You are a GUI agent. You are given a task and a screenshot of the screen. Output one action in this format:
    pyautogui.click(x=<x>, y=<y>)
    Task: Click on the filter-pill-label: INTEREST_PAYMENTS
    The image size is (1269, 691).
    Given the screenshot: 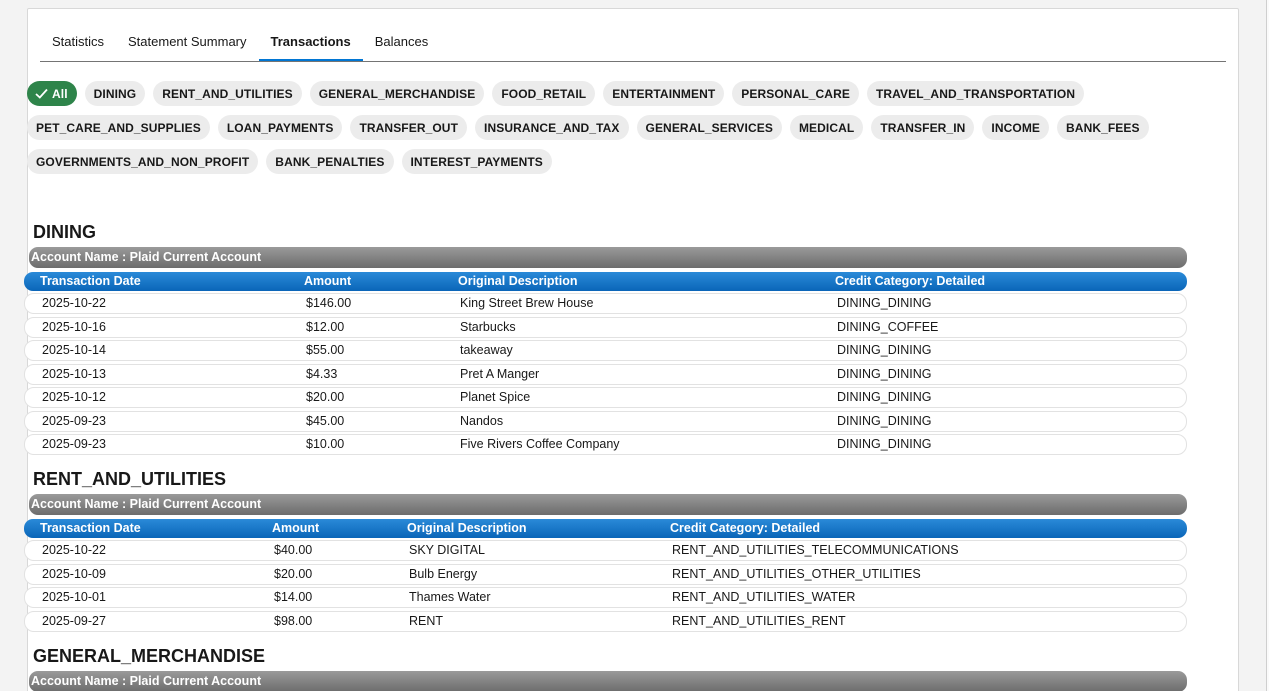 What is the action you would take?
    pyautogui.click(x=476, y=161)
    